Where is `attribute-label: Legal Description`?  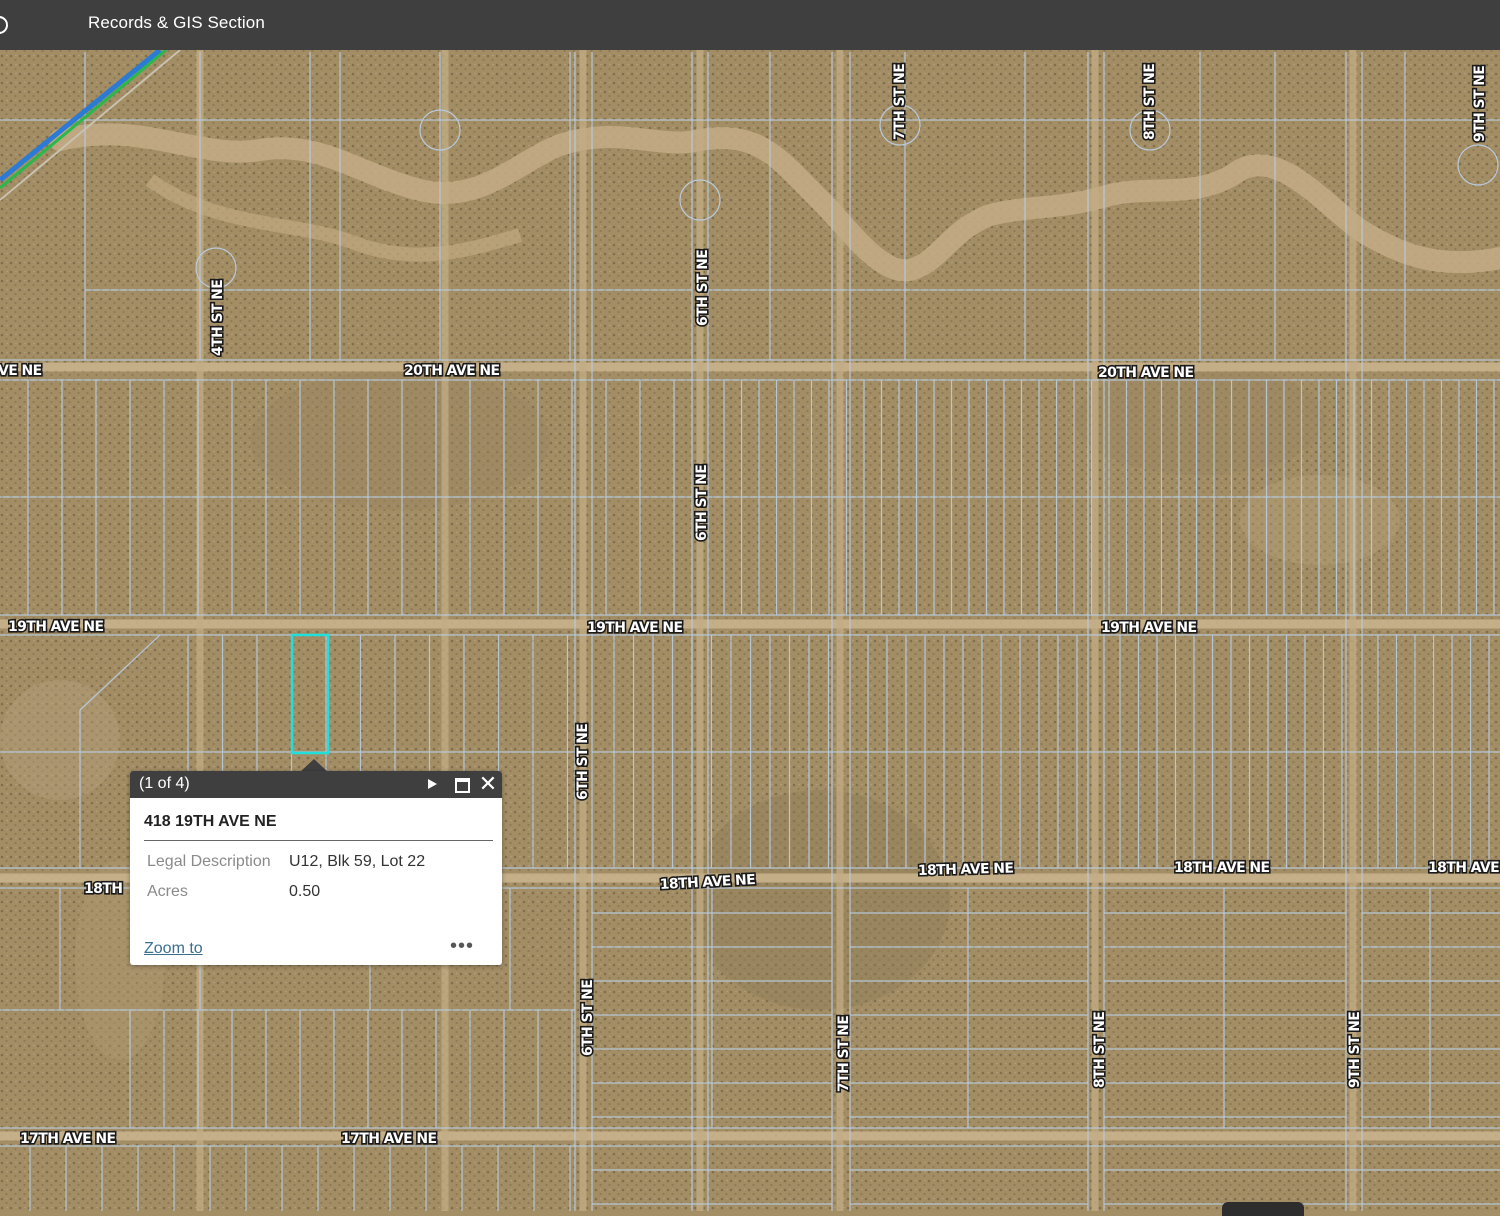
attribute-label: Legal Description is located at coordinates (209, 861).